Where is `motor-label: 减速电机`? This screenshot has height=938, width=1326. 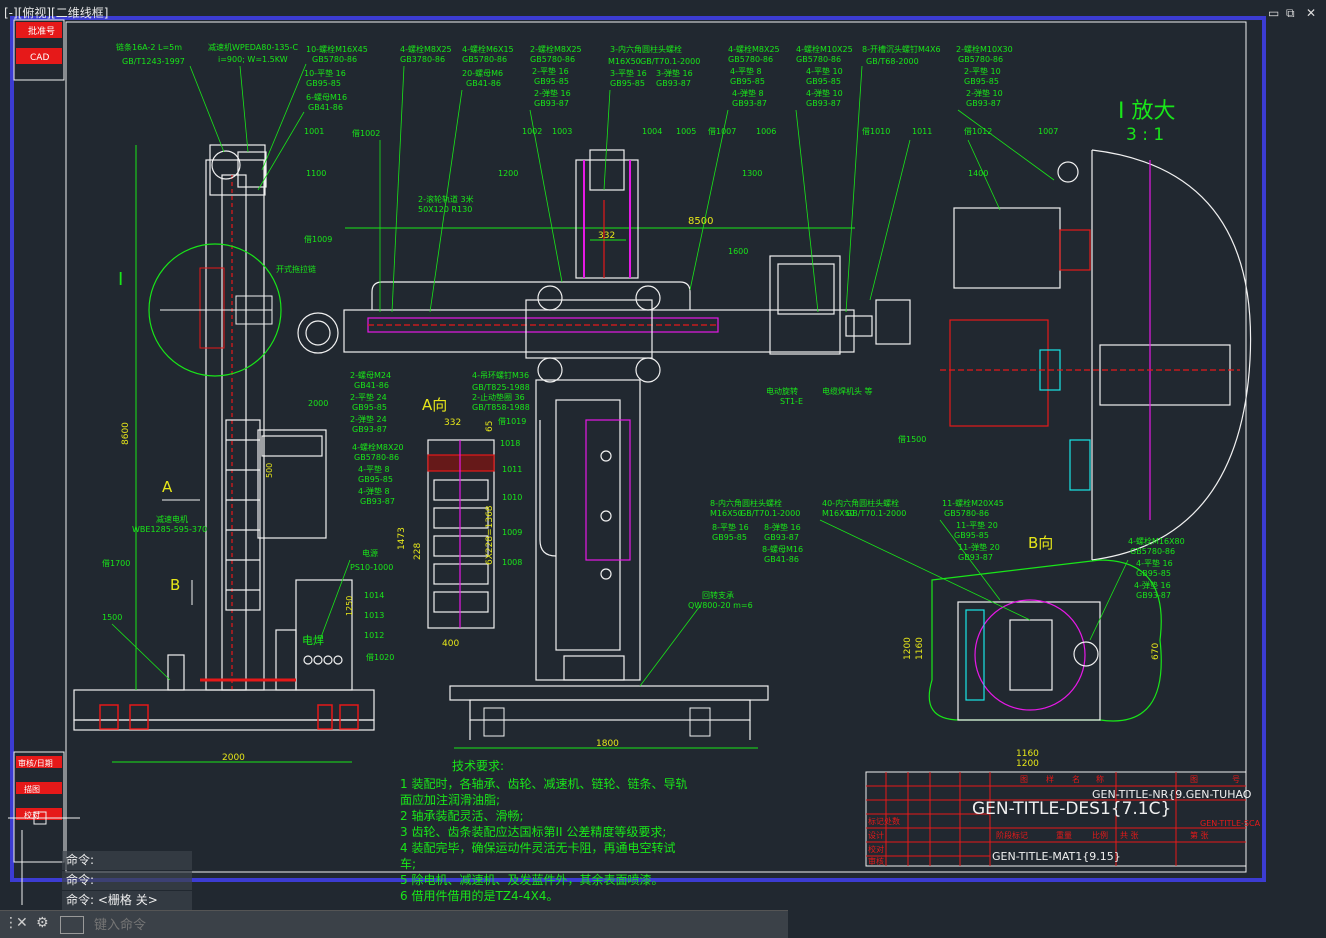 motor-label: 减速电机 is located at coordinates (172, 519).